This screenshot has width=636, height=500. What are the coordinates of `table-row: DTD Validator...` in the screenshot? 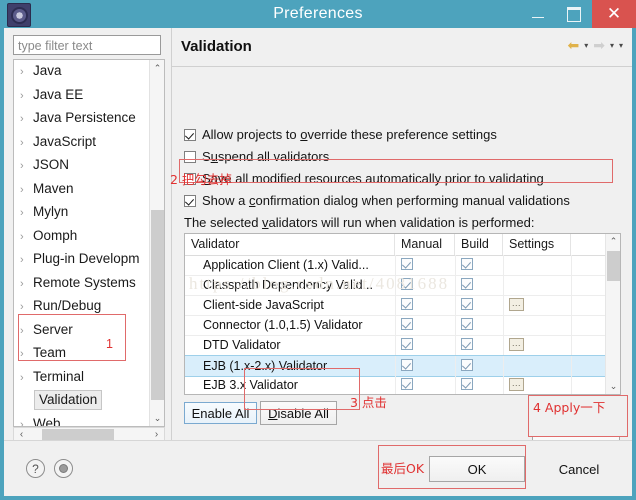 It's located at (402, 345).